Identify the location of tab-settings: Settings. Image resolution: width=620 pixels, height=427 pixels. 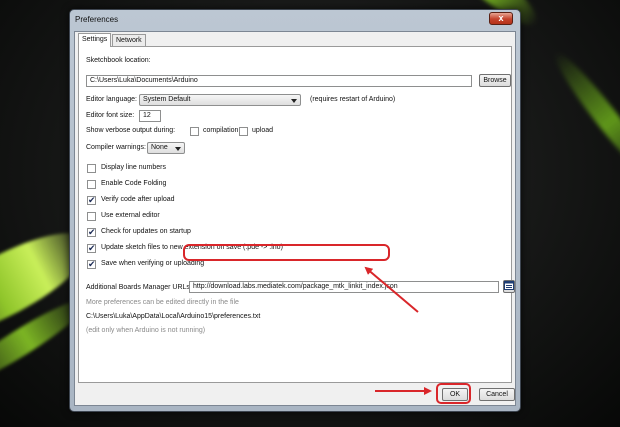
(95, 40).